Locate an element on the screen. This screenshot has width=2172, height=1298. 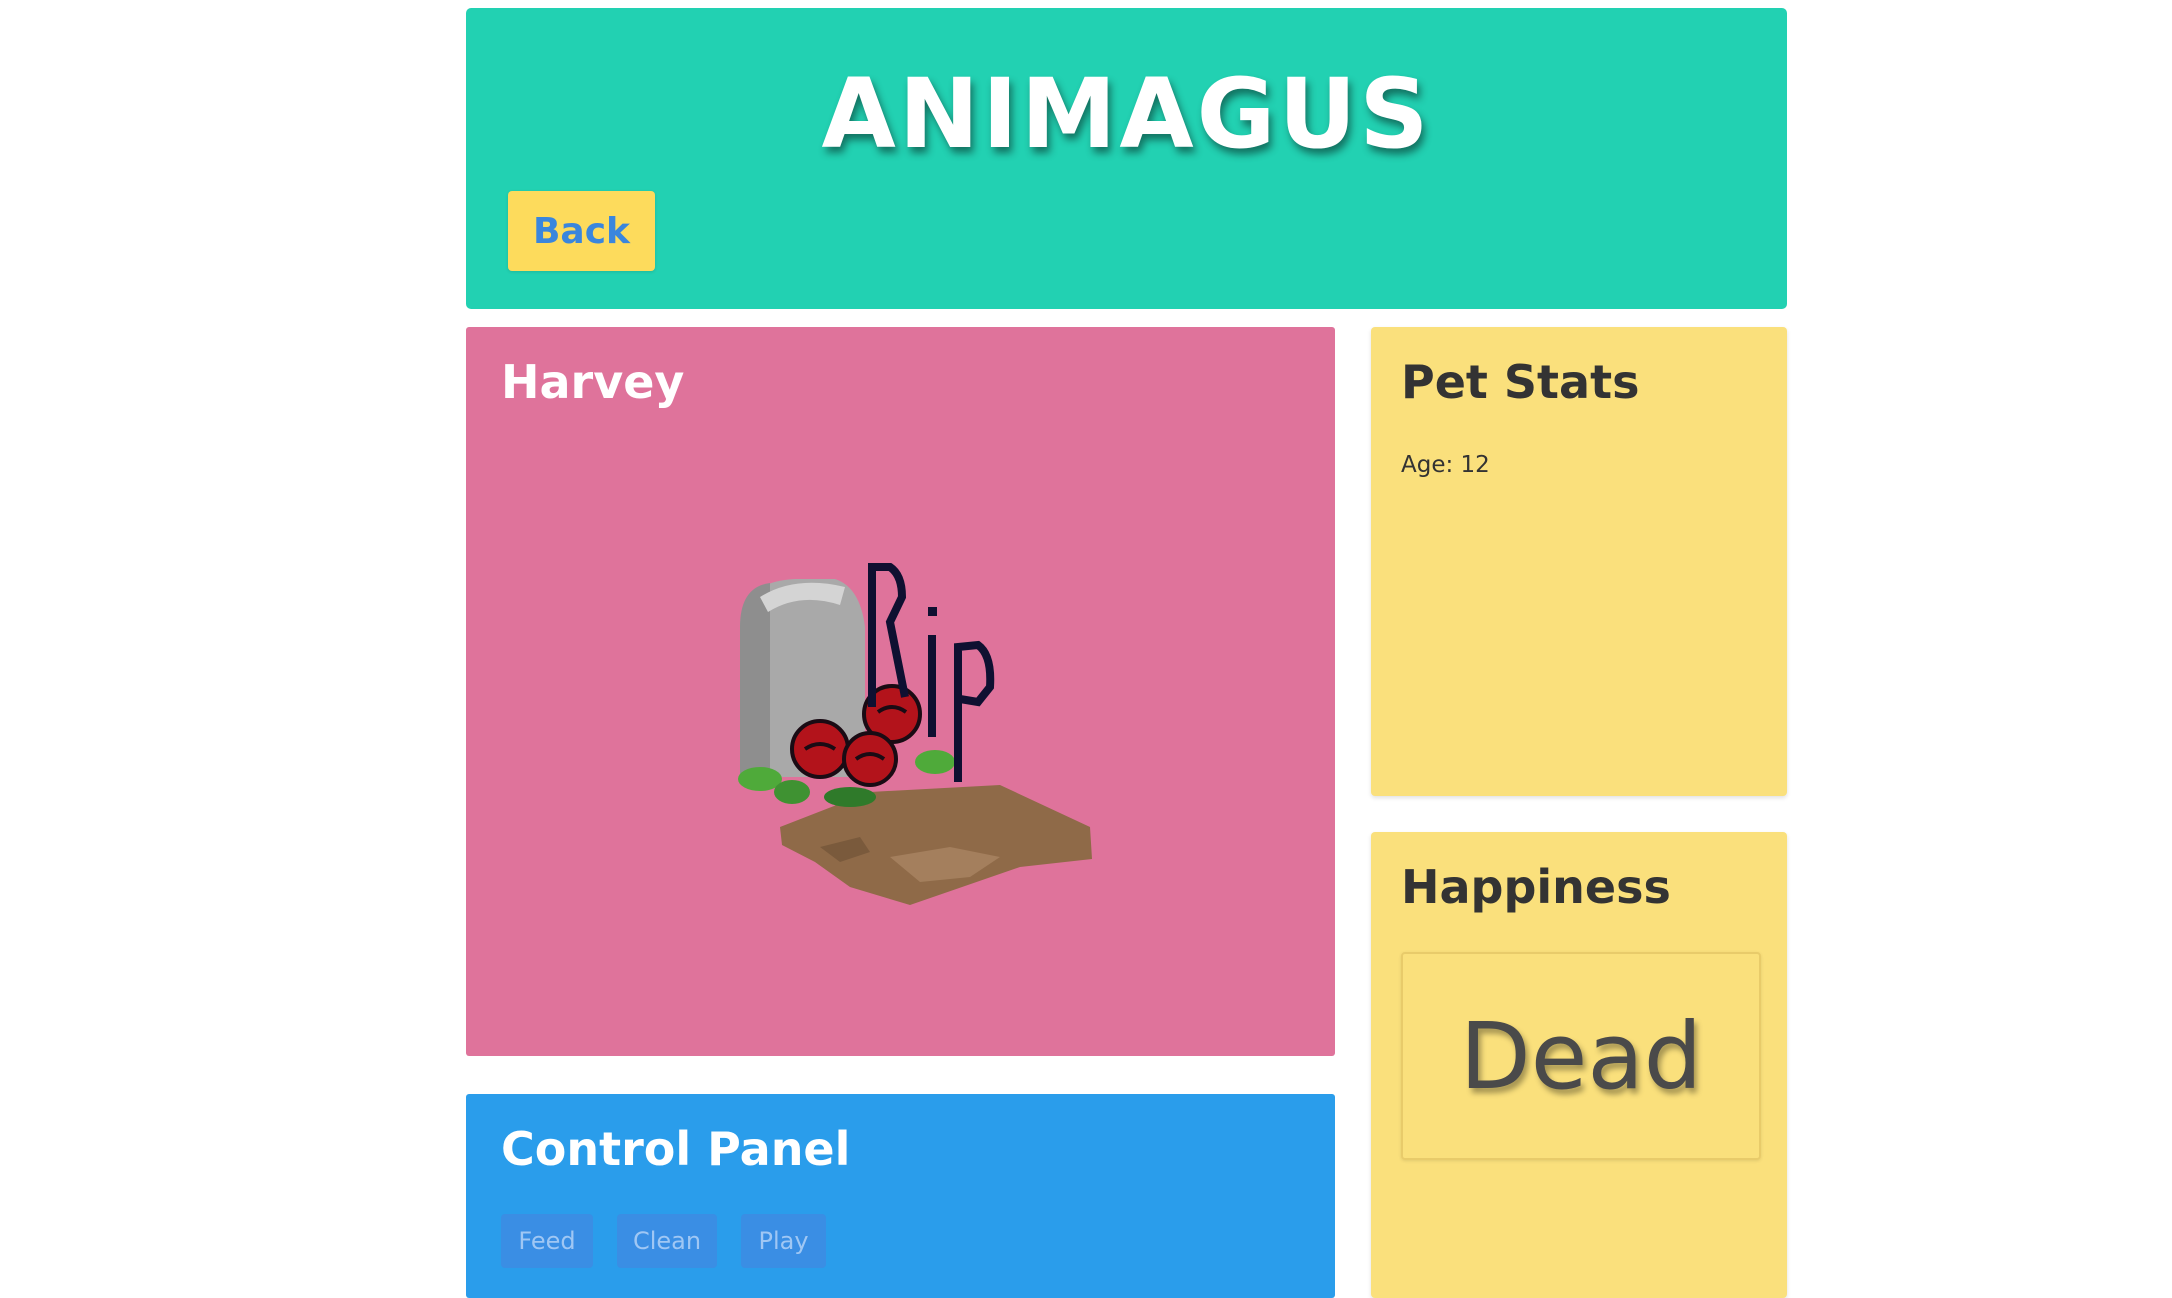
control-panel: Control Panel Feed Clean Play is located at coordinates (900, 1196).